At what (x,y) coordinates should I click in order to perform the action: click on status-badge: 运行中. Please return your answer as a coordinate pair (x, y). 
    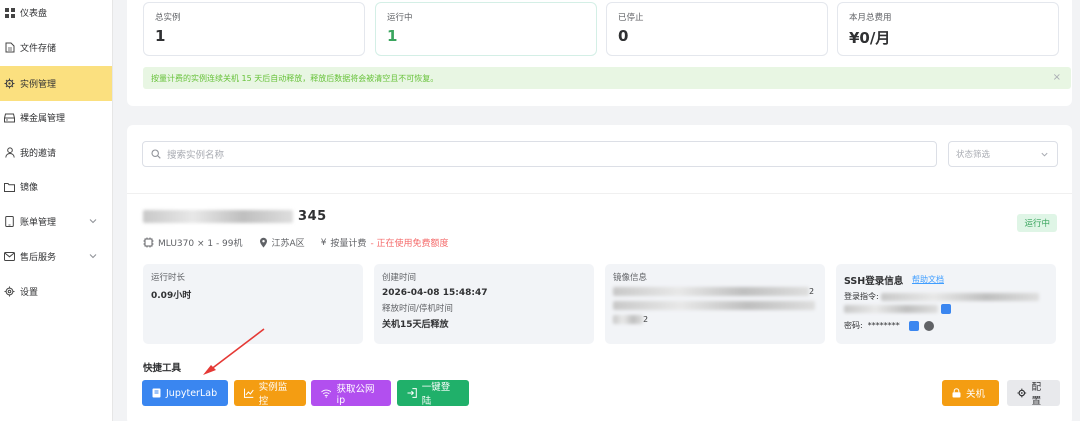
    Looking at the image, I should click on (1037, 223).